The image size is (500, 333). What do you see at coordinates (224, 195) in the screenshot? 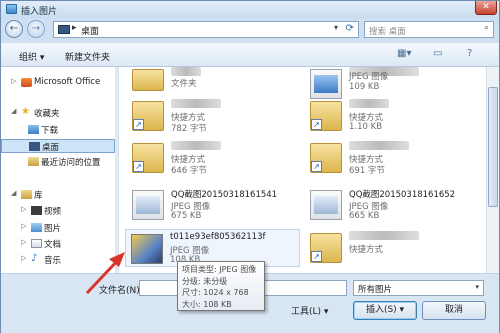
I see `file-name: QQ截图20150318161541` at bounding box center [224, 195].